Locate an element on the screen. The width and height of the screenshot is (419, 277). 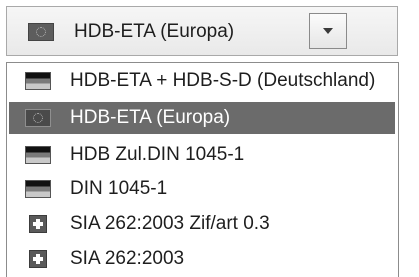
option-hdb-zul-din-1045-1: HDB Zul.DIN 1045-1 is located at coordinates (202, 155).